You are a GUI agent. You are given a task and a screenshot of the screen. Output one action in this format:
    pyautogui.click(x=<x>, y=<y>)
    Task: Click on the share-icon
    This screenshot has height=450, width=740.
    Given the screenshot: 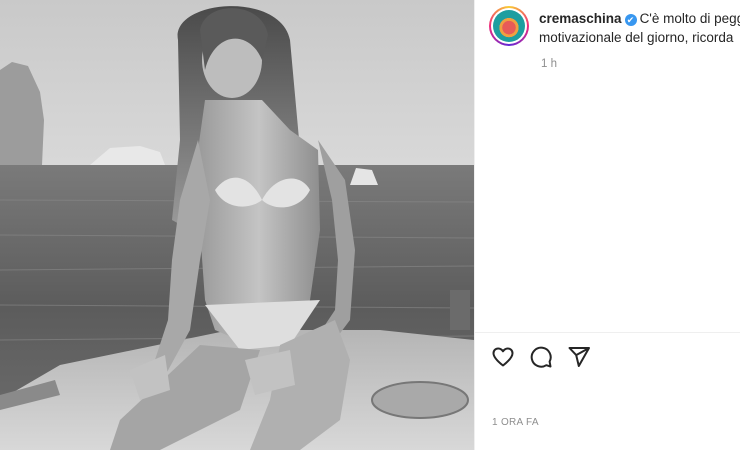 What is the action you would take?
    pyautogui.click(x=579, y=357)
    